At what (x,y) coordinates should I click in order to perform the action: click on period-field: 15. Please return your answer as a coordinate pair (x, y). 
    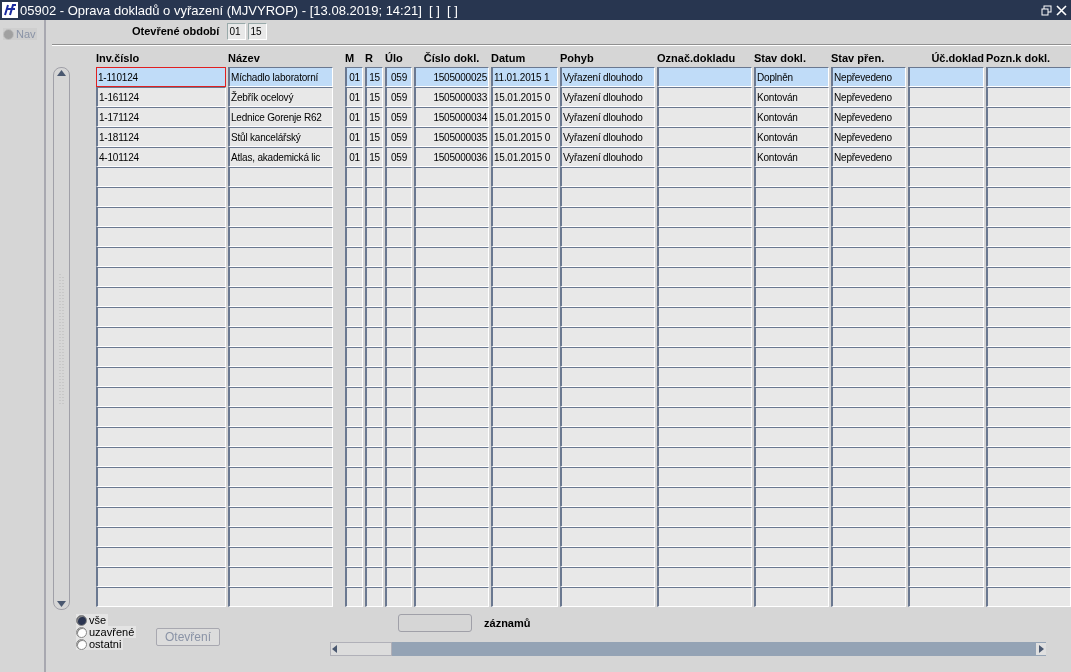
    Looking at the image, I should click on (258, 31).